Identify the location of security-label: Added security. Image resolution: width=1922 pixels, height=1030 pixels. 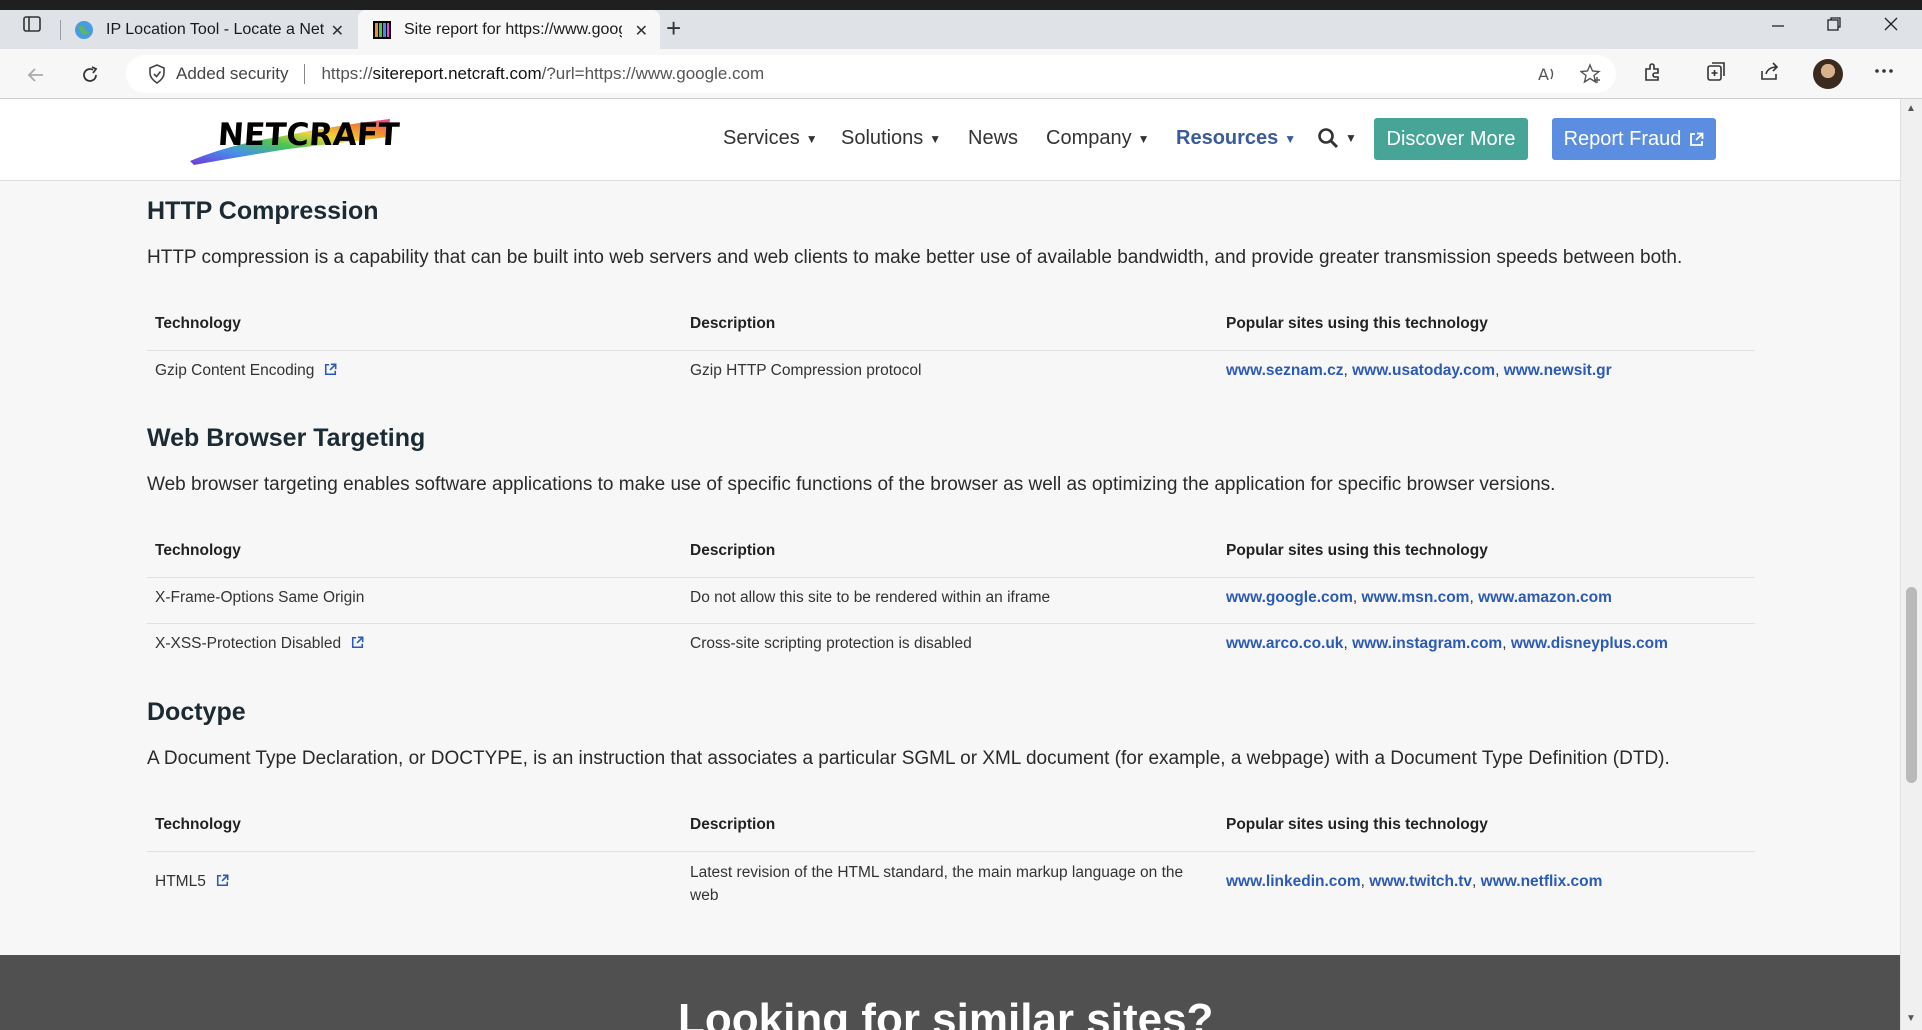
(232, 73).